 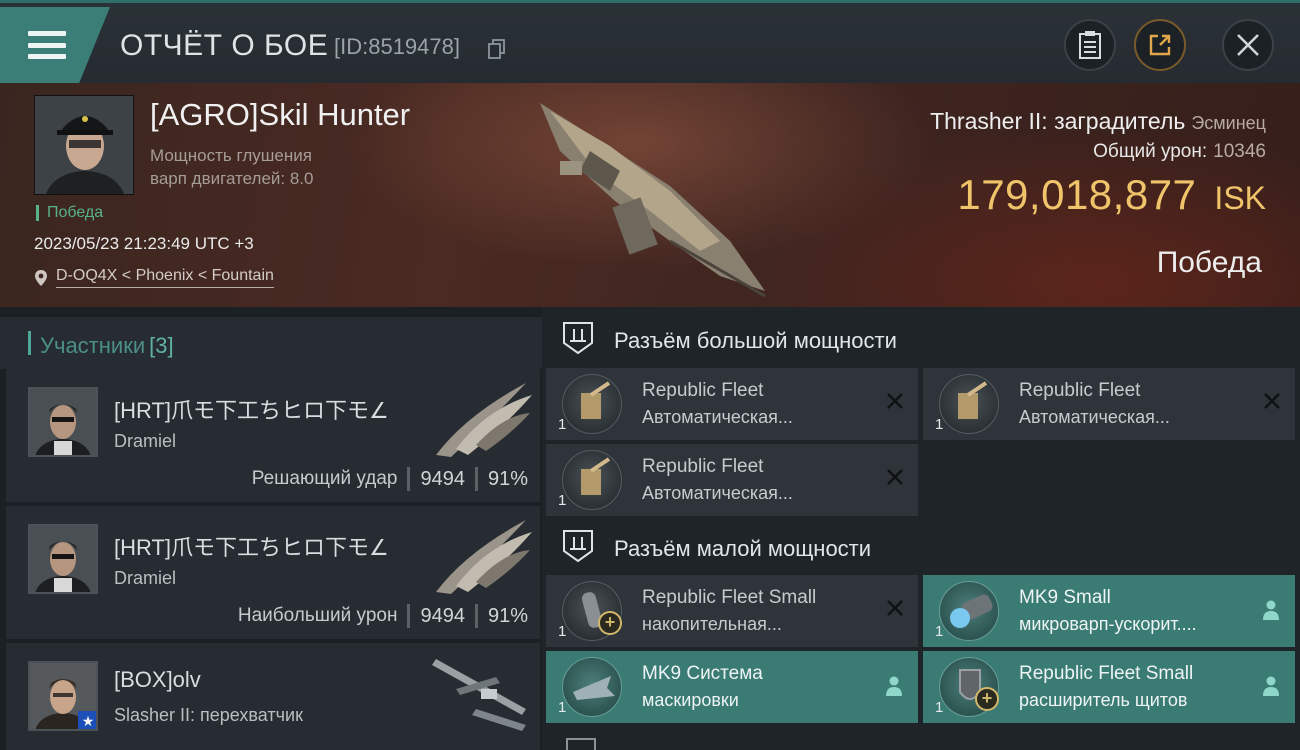 I want to click on isk-total: 179,018,877 ISK, so click(x=1111, y=195).